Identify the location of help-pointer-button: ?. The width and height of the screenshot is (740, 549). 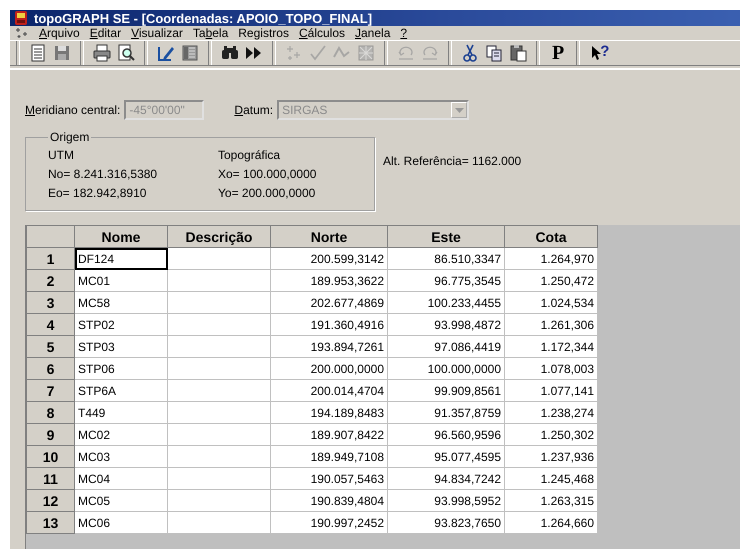
(600, 53).